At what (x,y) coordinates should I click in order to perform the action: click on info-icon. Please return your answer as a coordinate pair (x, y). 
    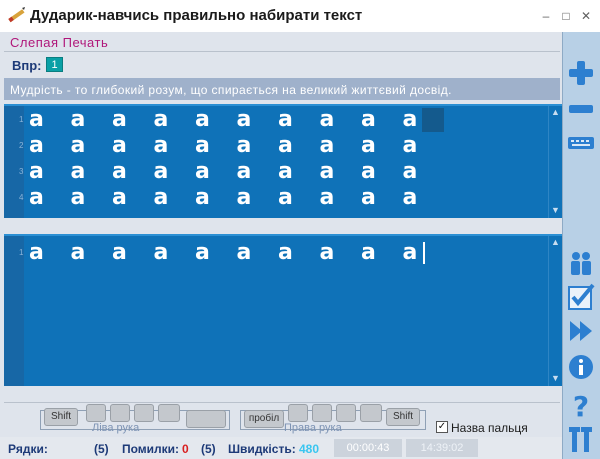
    Looking at the image, I should click on (581, 367).